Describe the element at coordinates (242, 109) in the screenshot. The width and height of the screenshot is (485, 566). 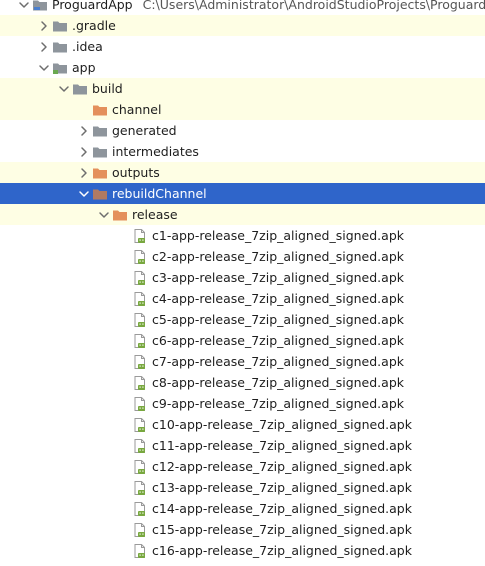
I see `tree-item-channel: channel` at that location.